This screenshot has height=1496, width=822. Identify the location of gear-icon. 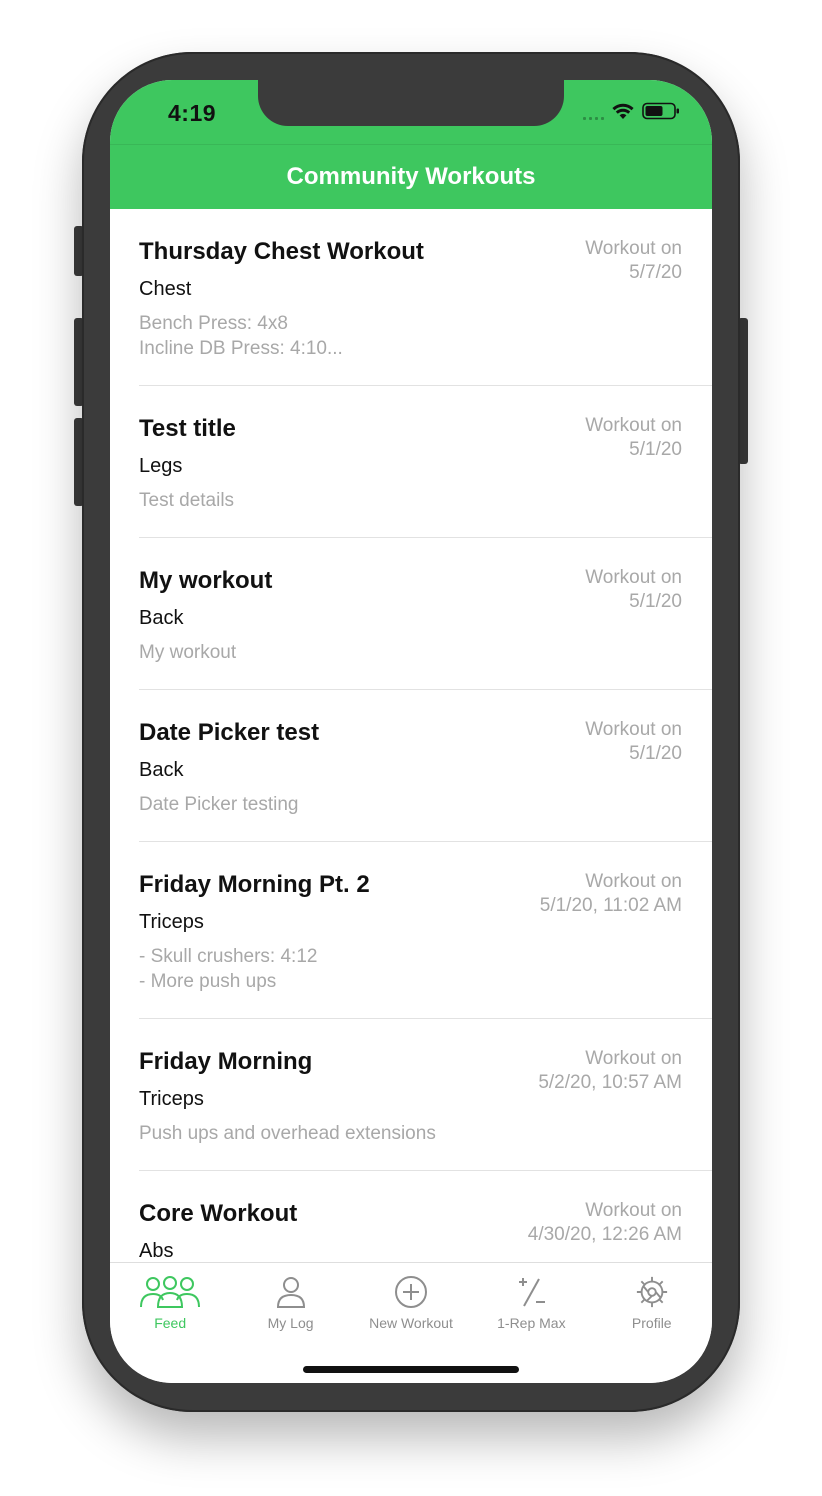
(651, 1292).